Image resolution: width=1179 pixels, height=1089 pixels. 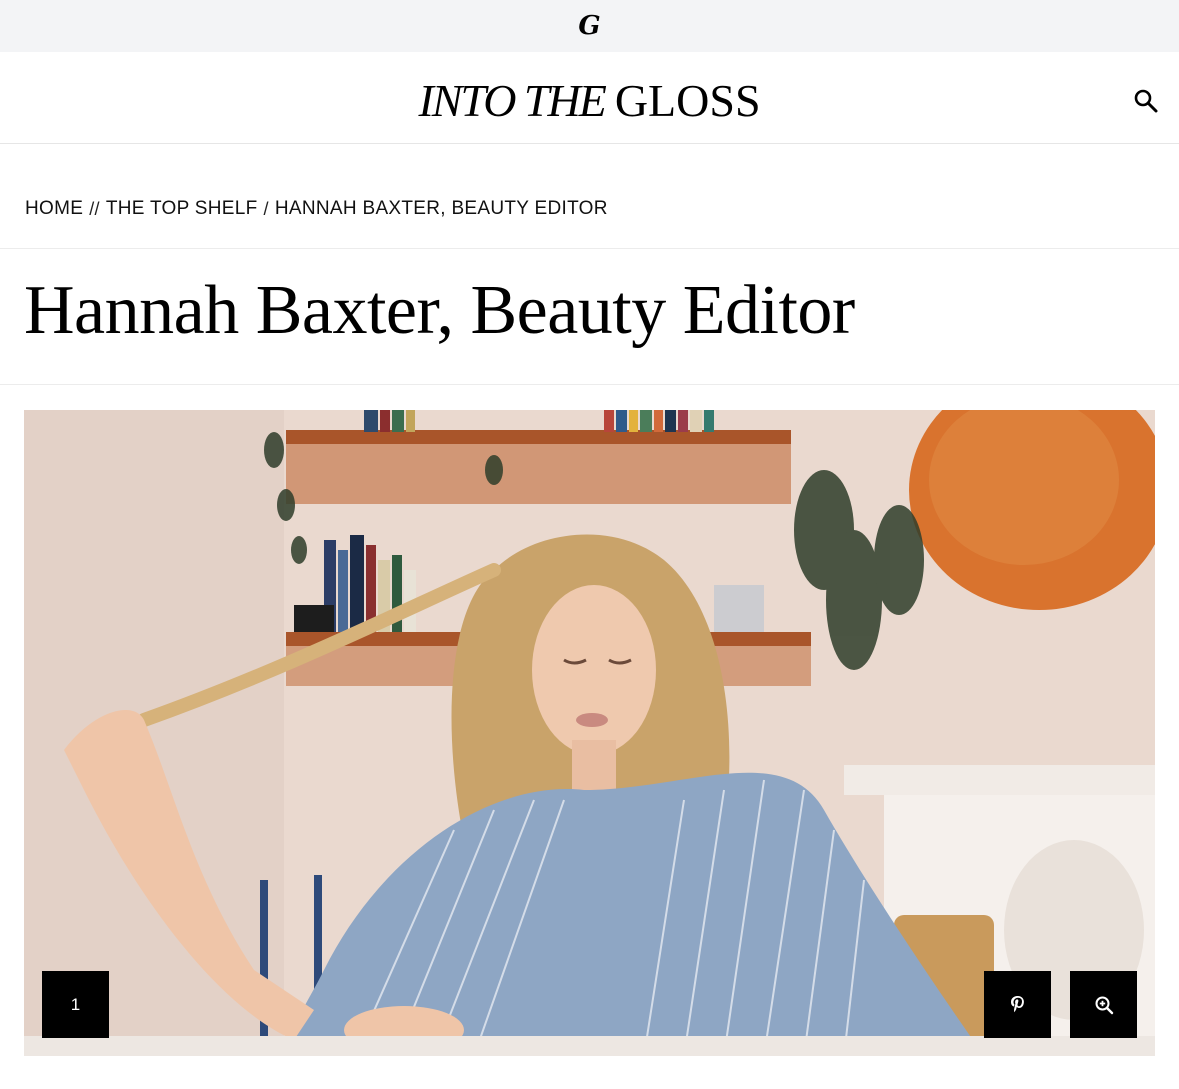 I want to click on pinterest-icon, so click(x=1017, y=1003).